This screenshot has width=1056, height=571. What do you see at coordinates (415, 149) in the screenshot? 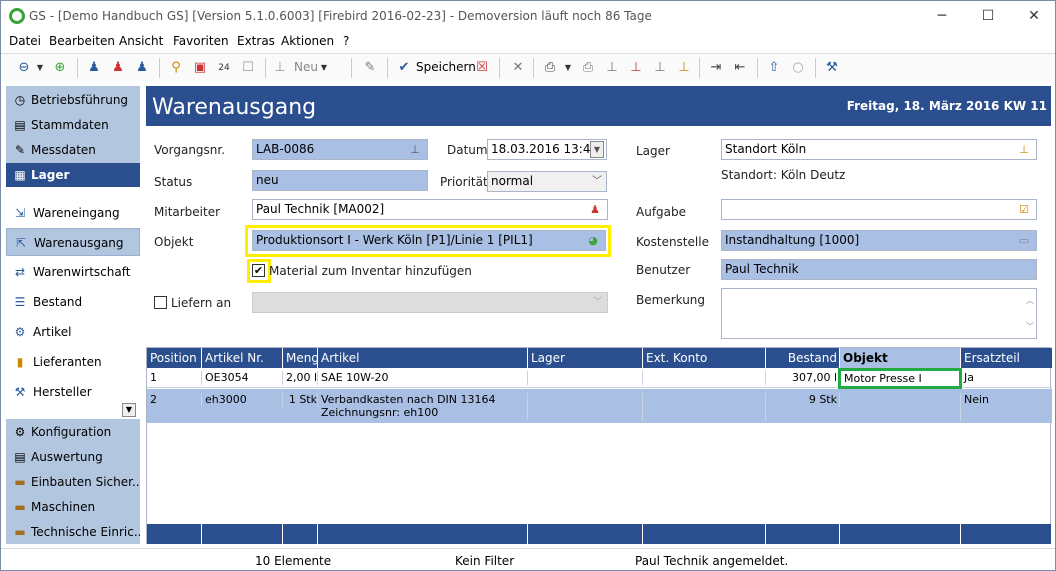
I see `edit-number-icon: ⊥` at bounding box center [415, 149].